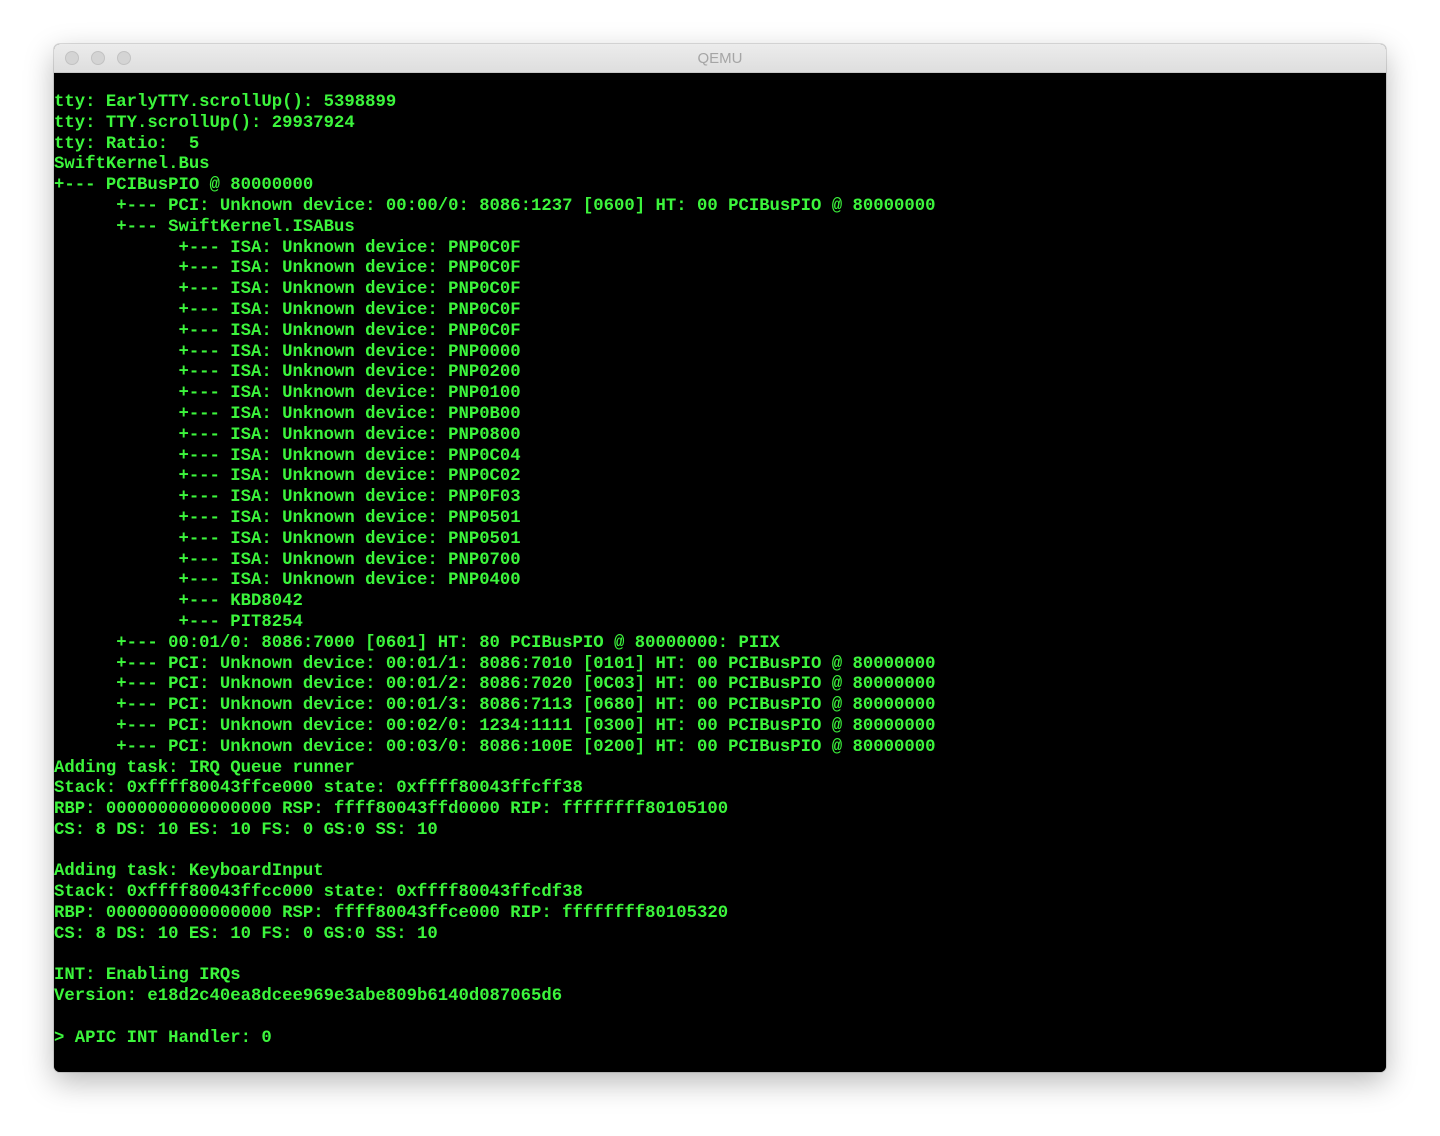 The width and height of the screenshot is (1440, 1136). What do you see at coordinates (287, 352) in the screenshot?
I see `console-line: +--- ISA: Unknown device: PNP0000` at bounding box center [287, 352].